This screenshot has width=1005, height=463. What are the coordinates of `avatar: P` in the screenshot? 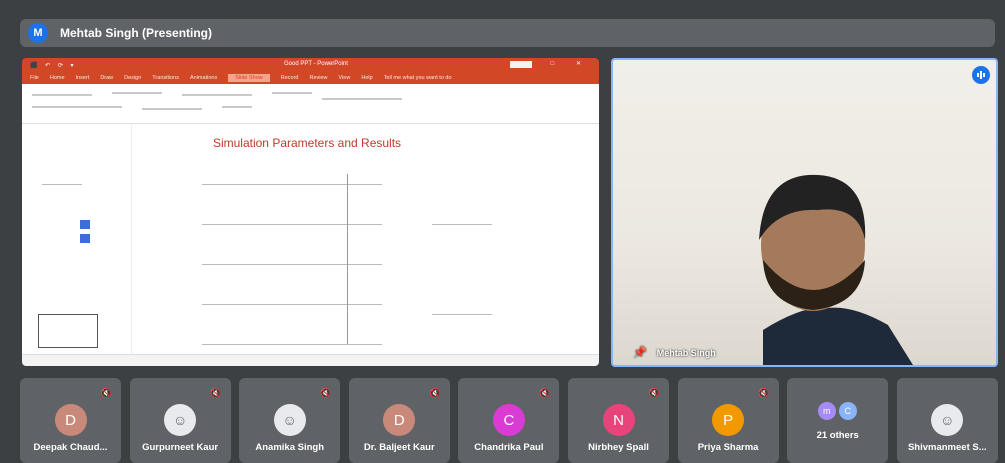 It's located at (728, 420).